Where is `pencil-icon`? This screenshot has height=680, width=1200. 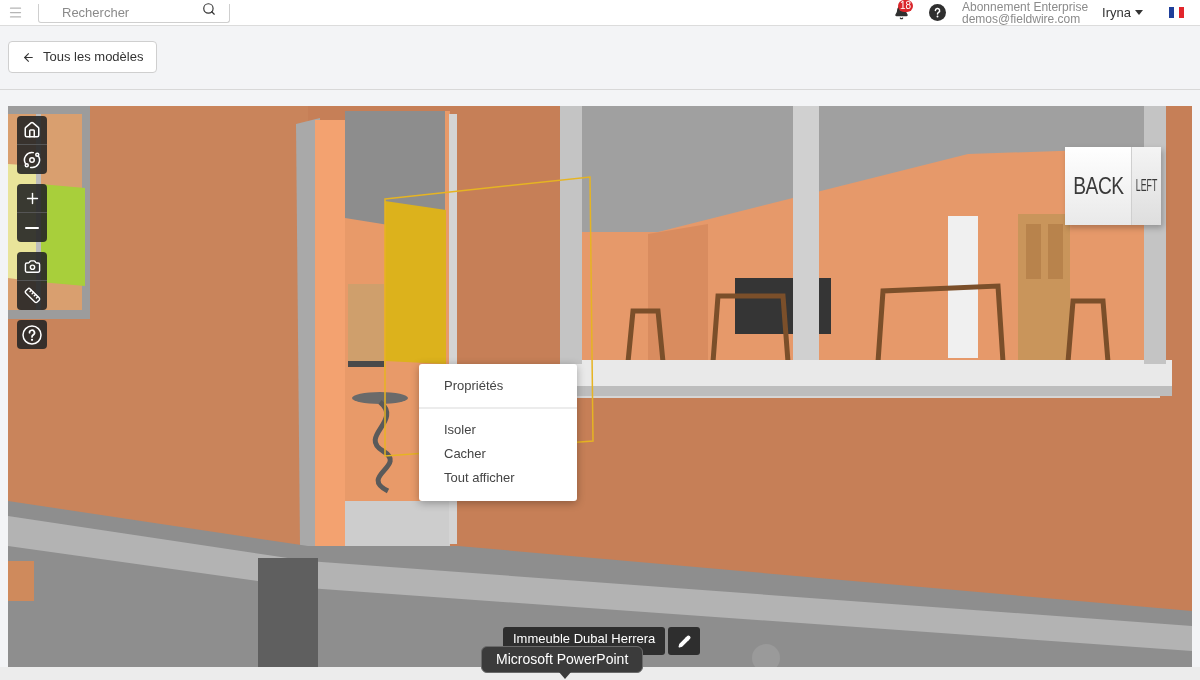 pencil-icon is located at coordinates (684, 641).